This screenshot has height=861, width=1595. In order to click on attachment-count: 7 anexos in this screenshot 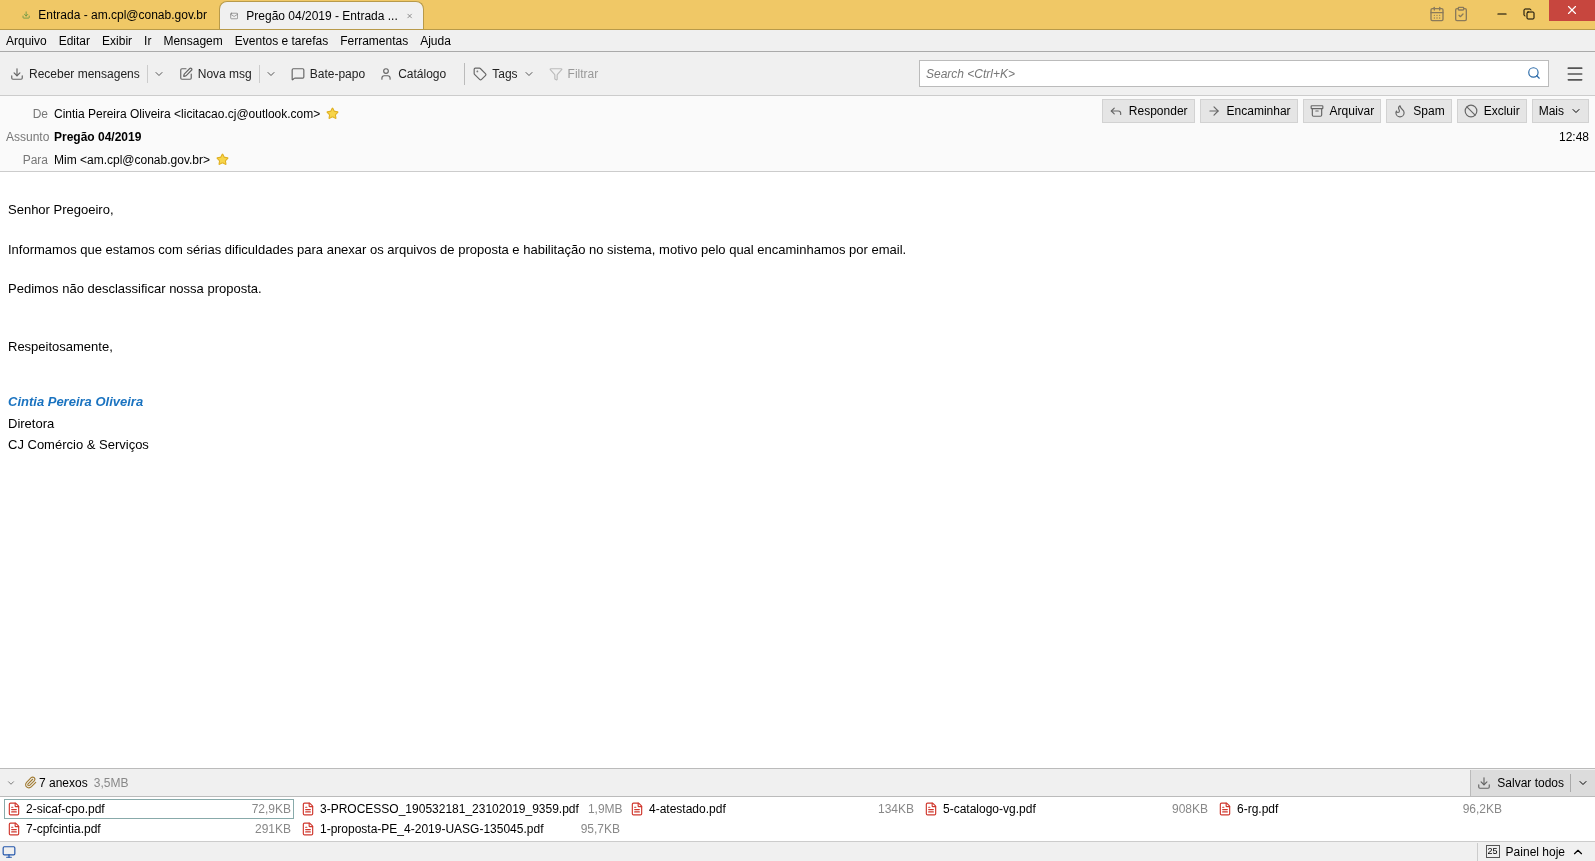, I will do `click(63, 783)`.